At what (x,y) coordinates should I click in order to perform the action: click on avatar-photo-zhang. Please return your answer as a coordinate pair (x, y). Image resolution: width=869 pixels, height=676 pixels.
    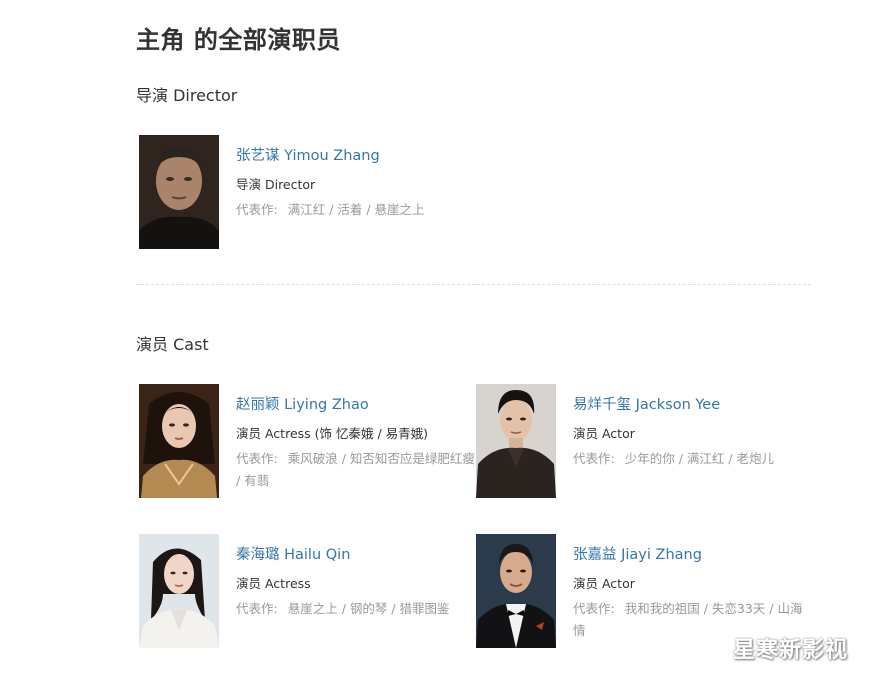
    Looking at the image, I should click on (516, 591).